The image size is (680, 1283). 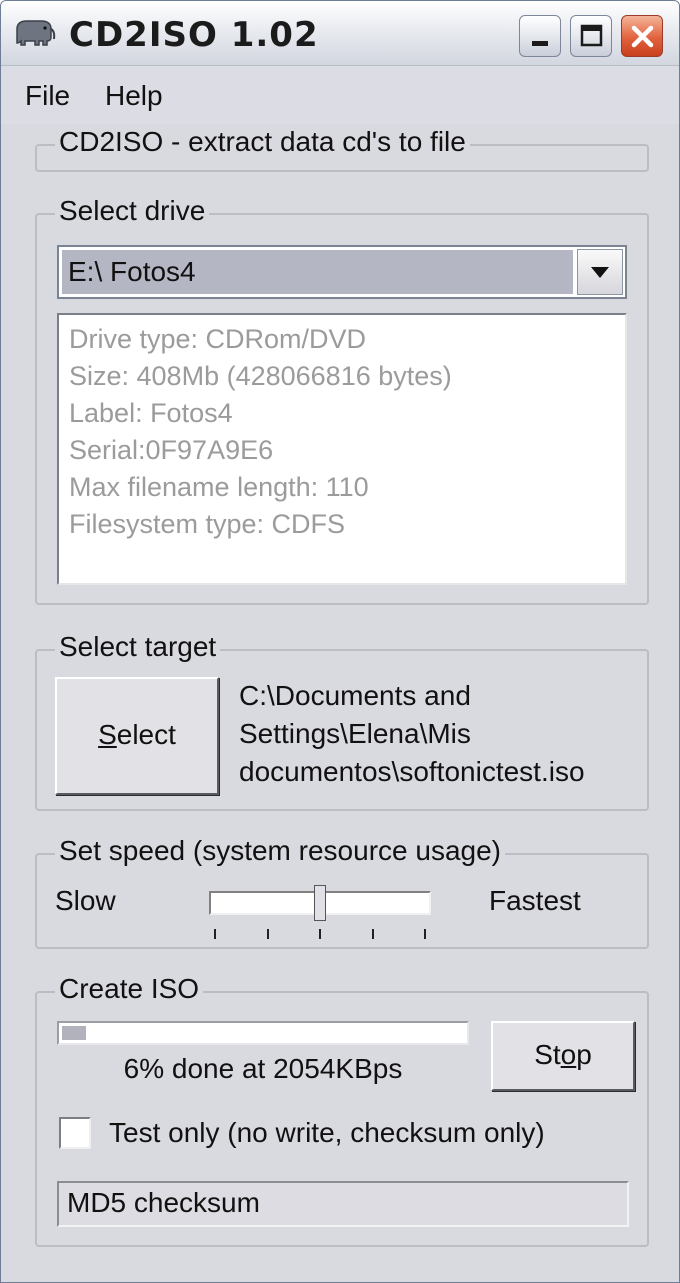 I want to click on maximize-button, so click(x=591, y=36).